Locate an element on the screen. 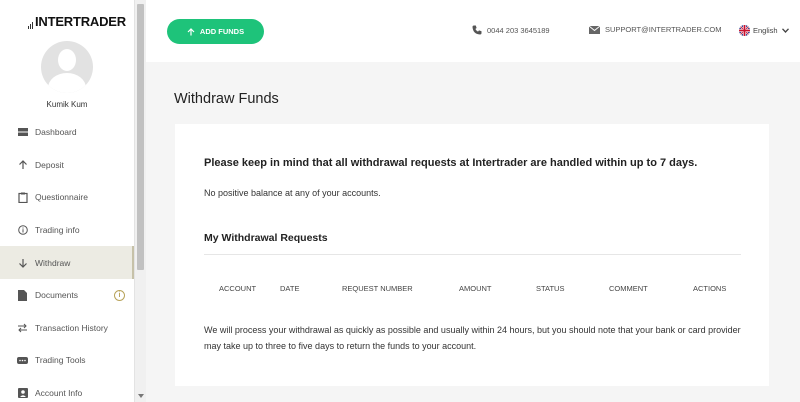 This screenshot has height=402, width=800. info-icon is located at coordinates (22, 230).